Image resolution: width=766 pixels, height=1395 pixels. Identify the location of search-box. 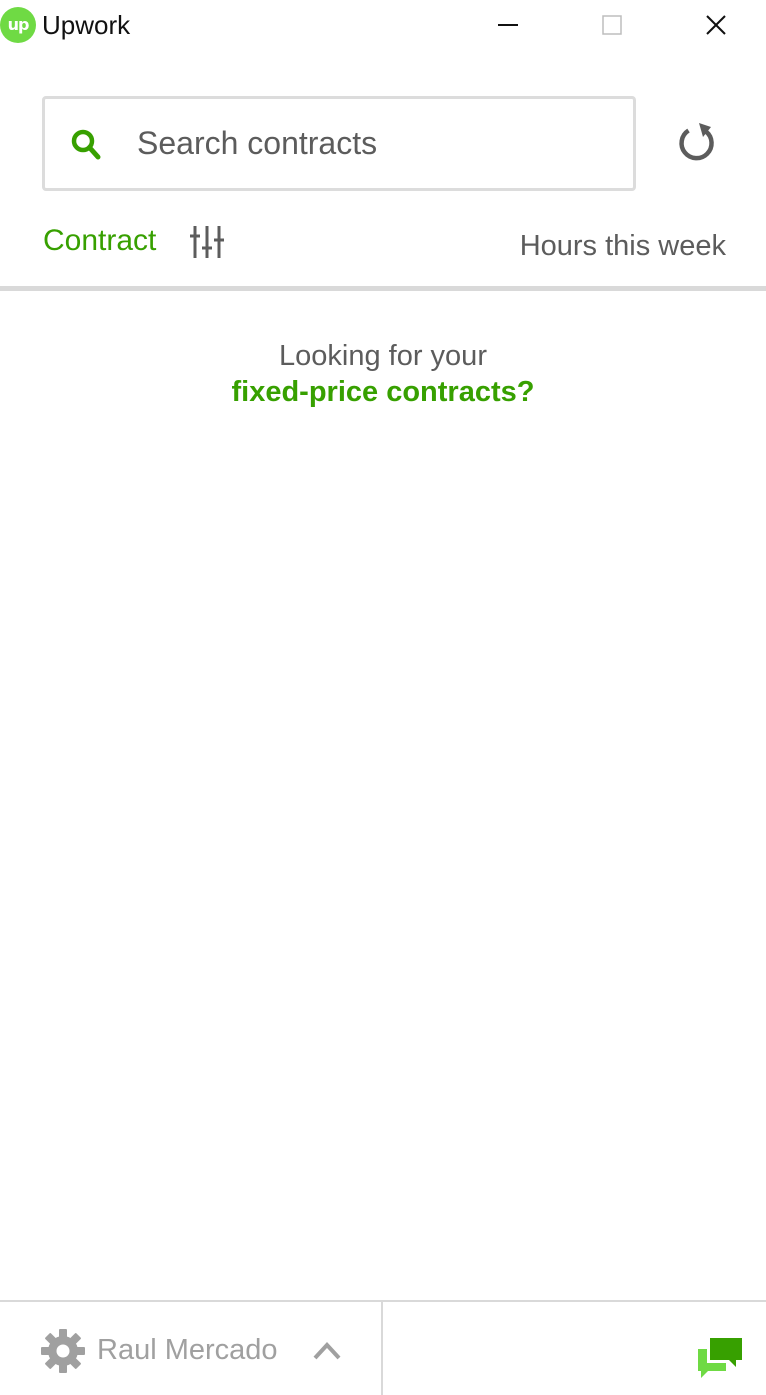
(339, 143).